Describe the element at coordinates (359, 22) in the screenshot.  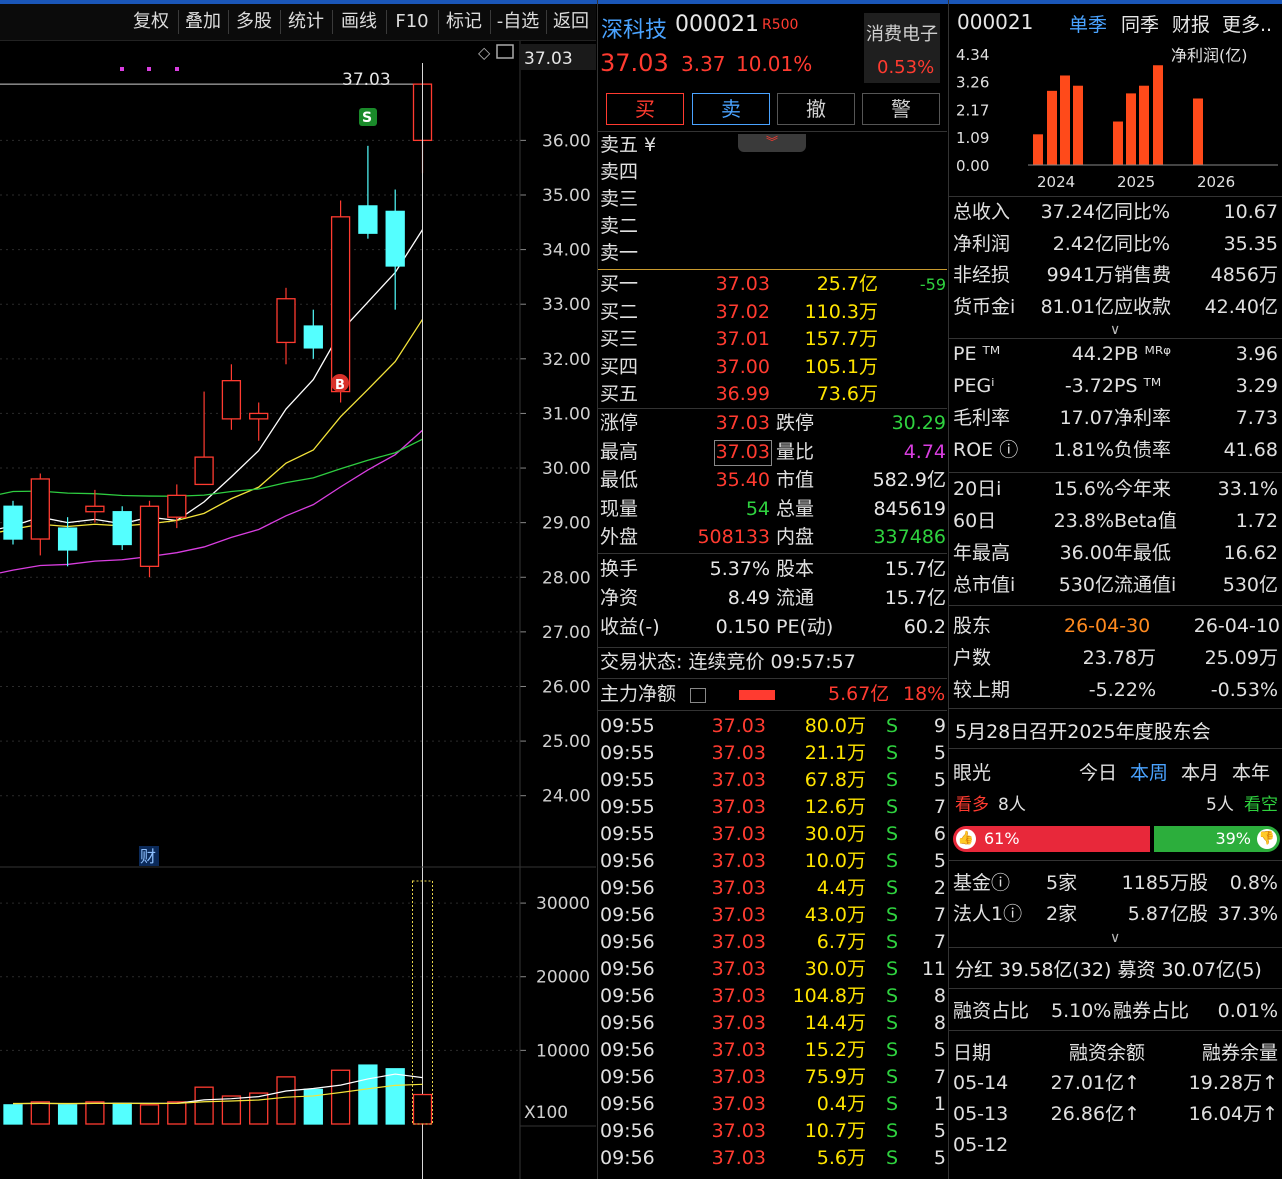
I see `toolbar-draw-button: 画线` at that location.